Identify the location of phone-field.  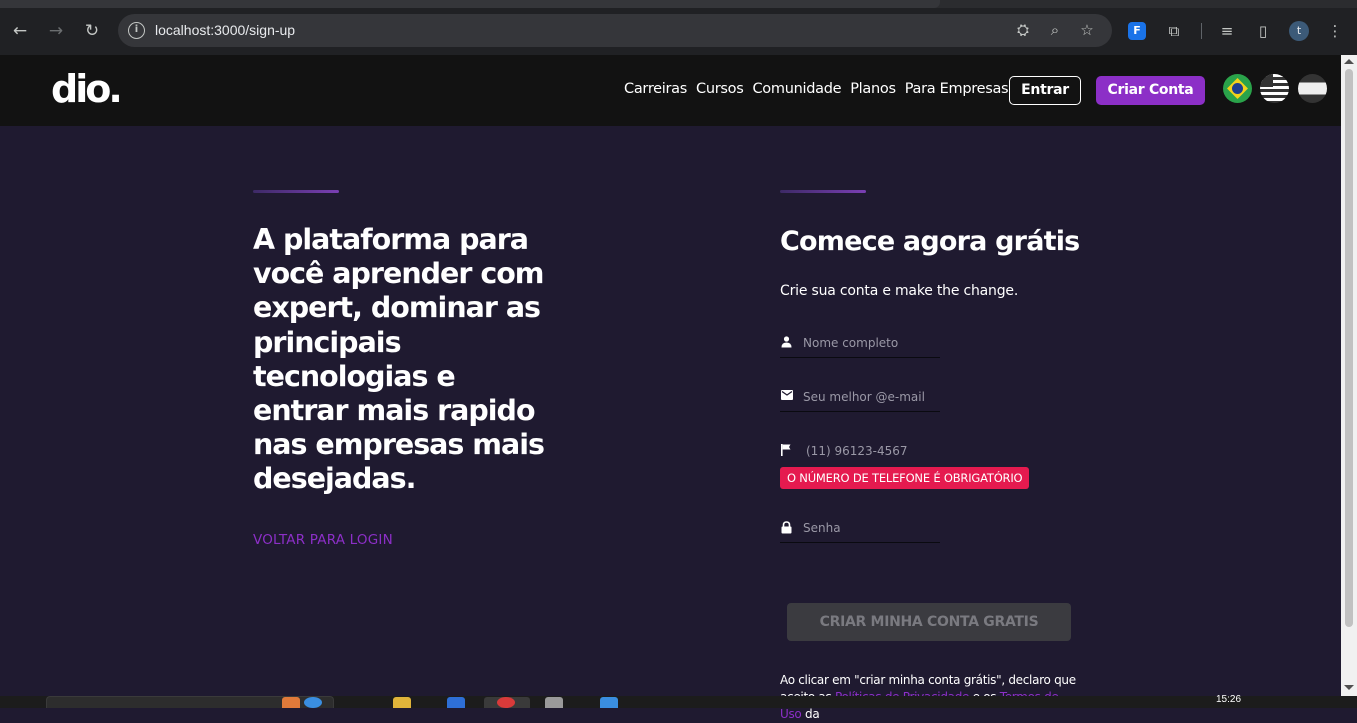
(861, 454).